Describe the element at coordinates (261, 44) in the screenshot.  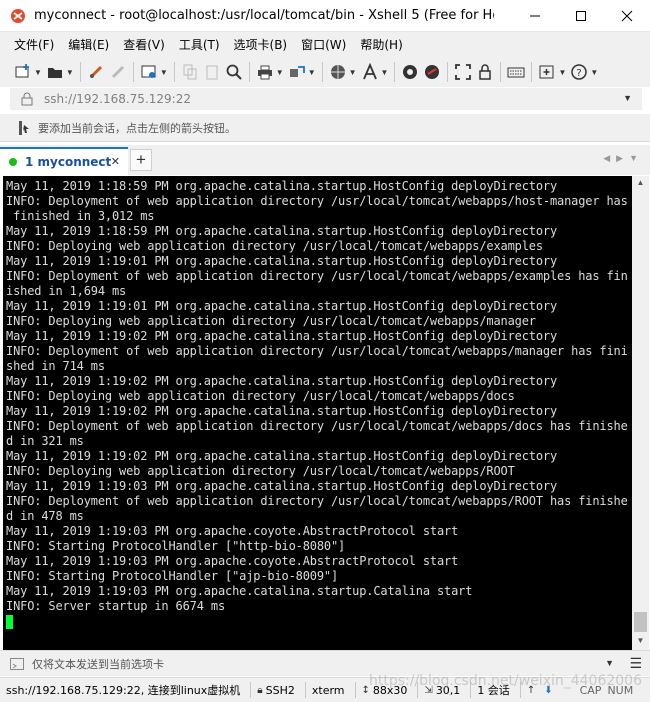
I see `menu-tab: 选项卡(B)` at that location.